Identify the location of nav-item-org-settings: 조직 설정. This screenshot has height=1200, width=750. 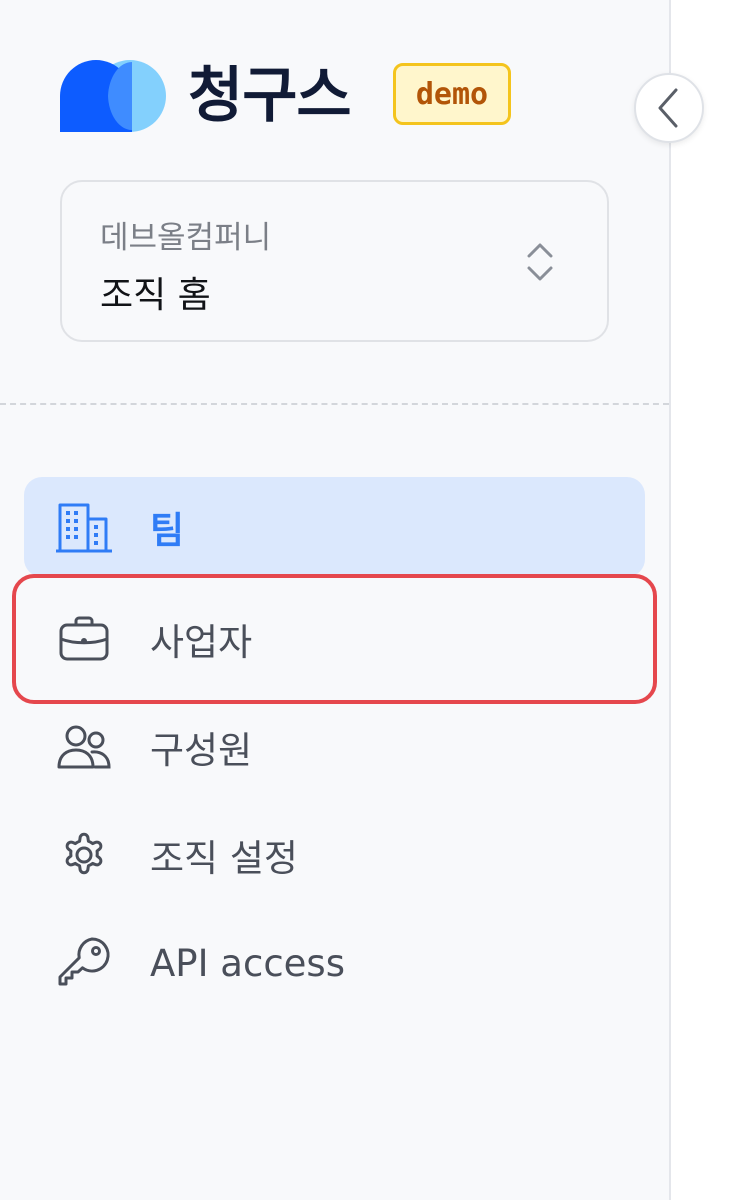
(334, 855).